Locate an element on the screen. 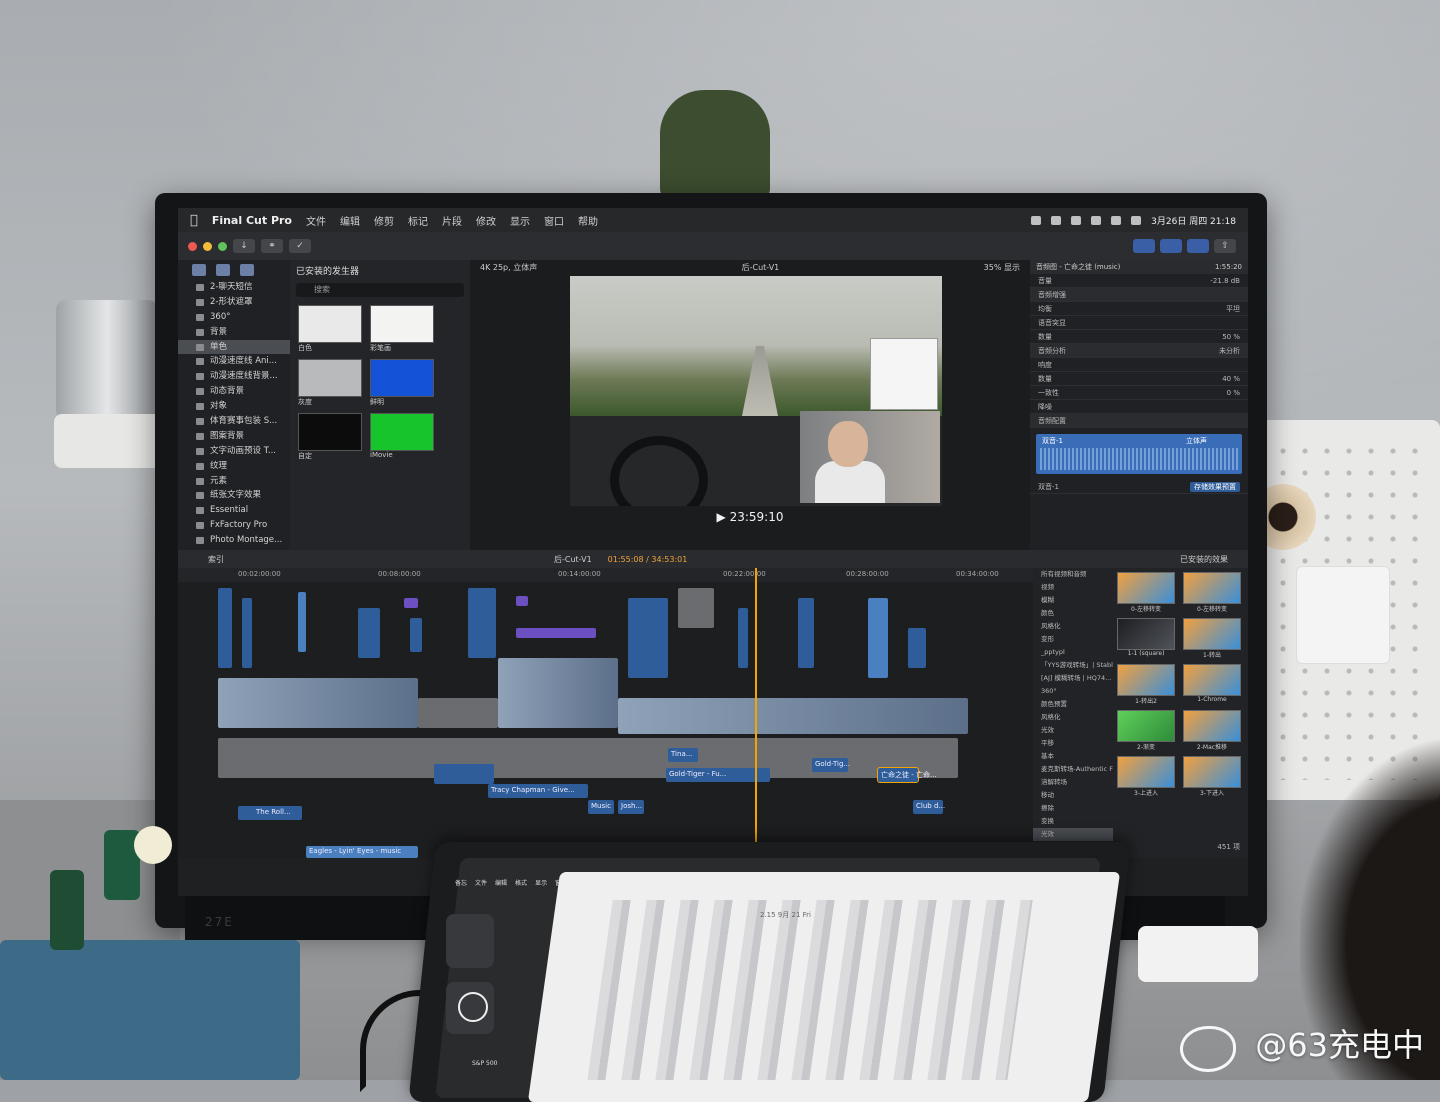 The image size is (1440, 1102). row-value: 未分析 is located at coordinates (1229, 351).